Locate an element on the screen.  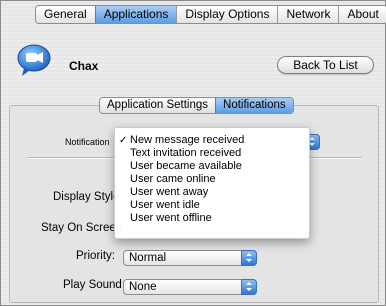
menu-item-user-went-offline: User went offline is located at coordinates (212, 218).